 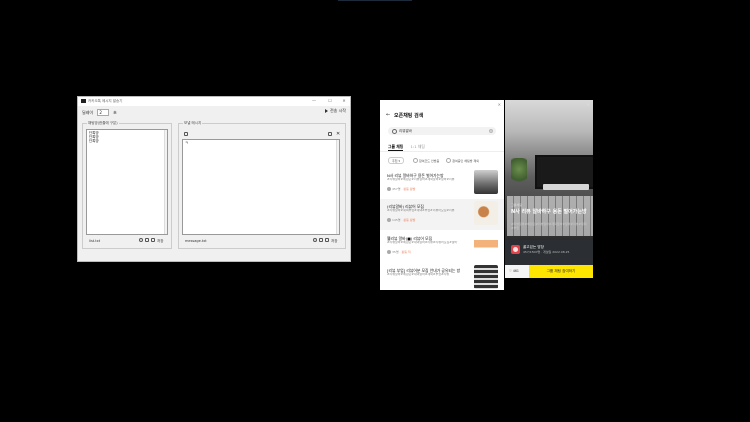 What do you see at coordinates (375, 0) in the screenshot?
I see `taskbar-edge` at bounding box center [375, 0].